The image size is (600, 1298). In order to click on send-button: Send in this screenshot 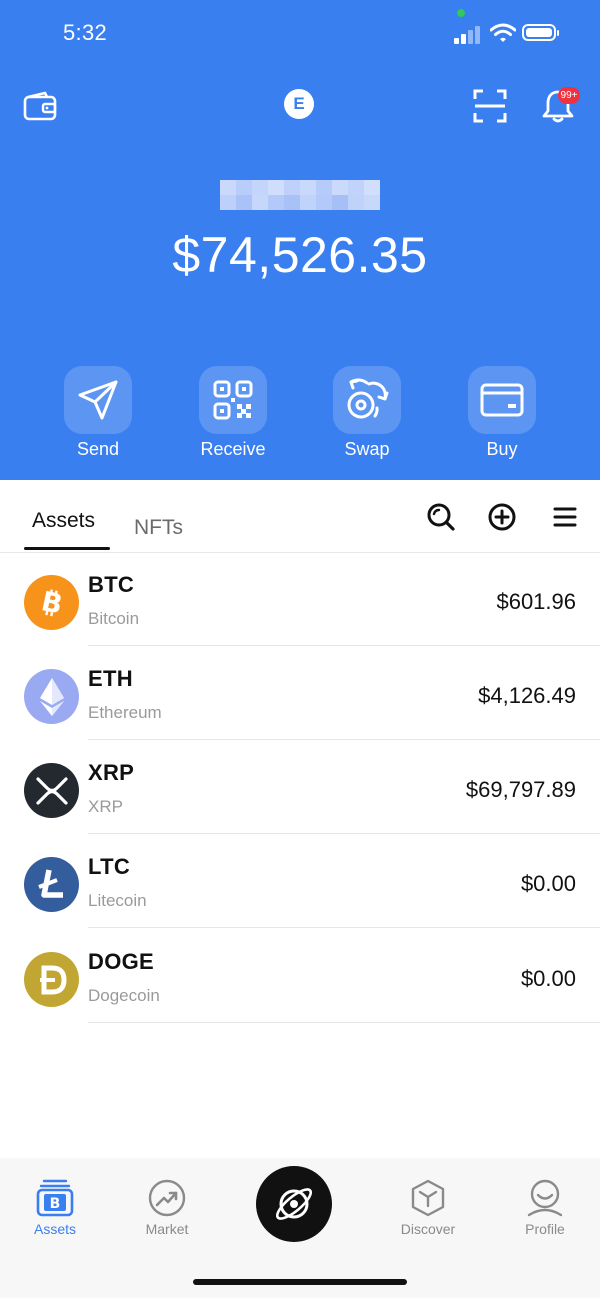, I will do `click(98, 413)`.